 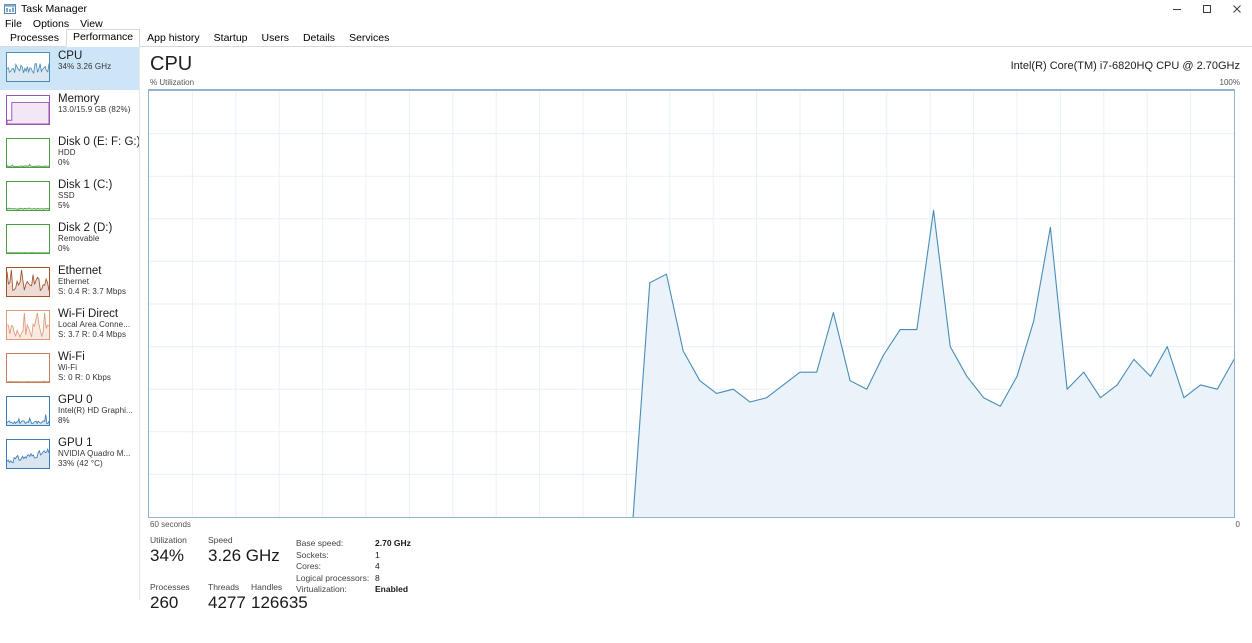 I want to click on sidebar-item-text: Disk 0 (E: F: G:) HDD 0%, so click(x=98, y=151).